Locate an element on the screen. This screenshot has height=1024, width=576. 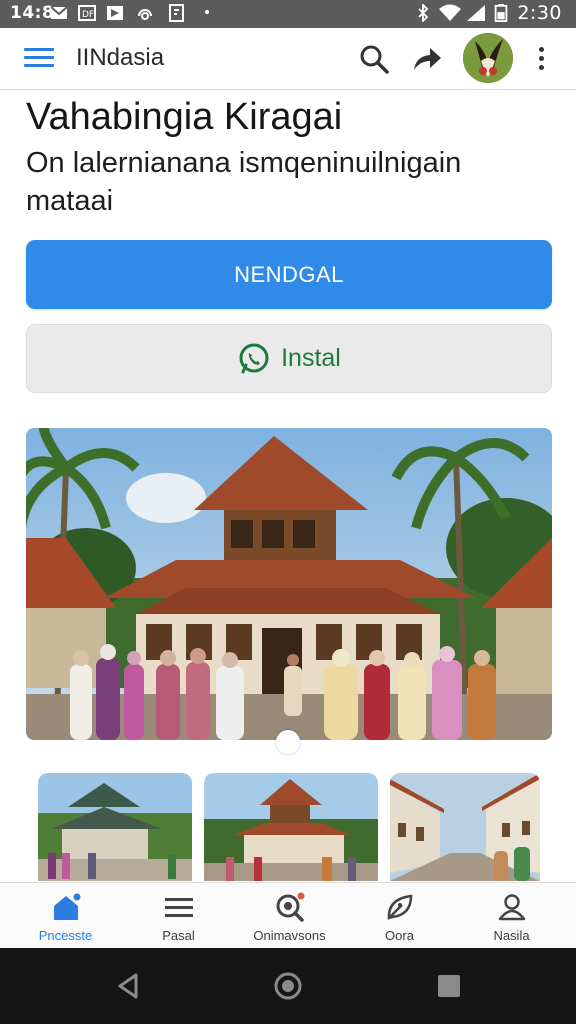
image-icon: DF is located at coordinates (87, 13).